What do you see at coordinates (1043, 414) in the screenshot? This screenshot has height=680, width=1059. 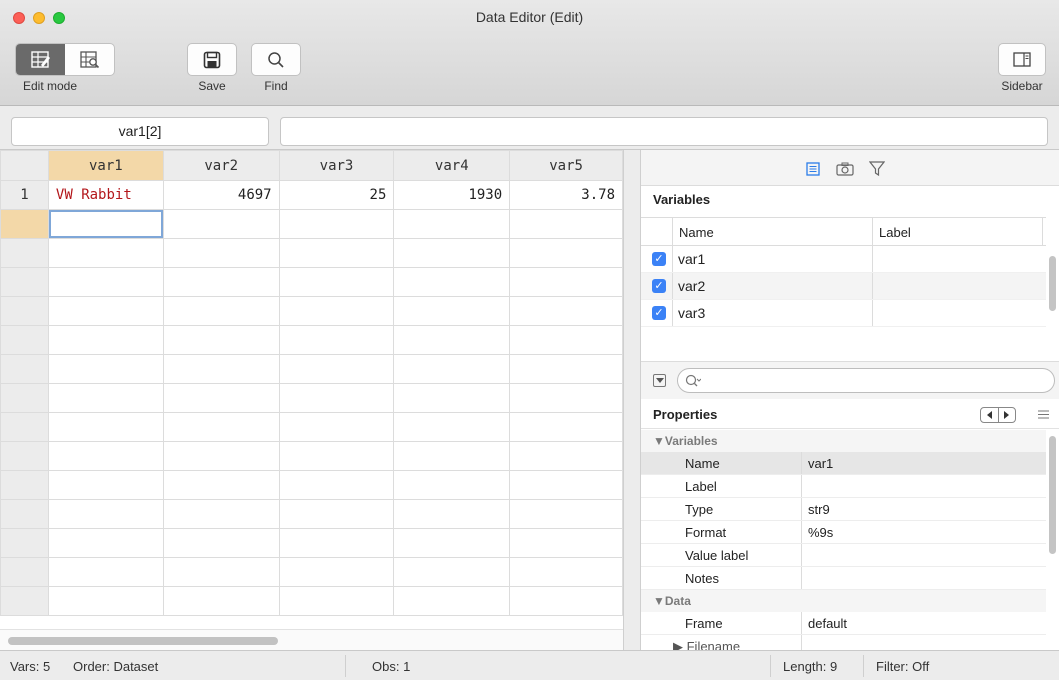 I see `menu-lines-icon` at bounding box center [1043, 414].